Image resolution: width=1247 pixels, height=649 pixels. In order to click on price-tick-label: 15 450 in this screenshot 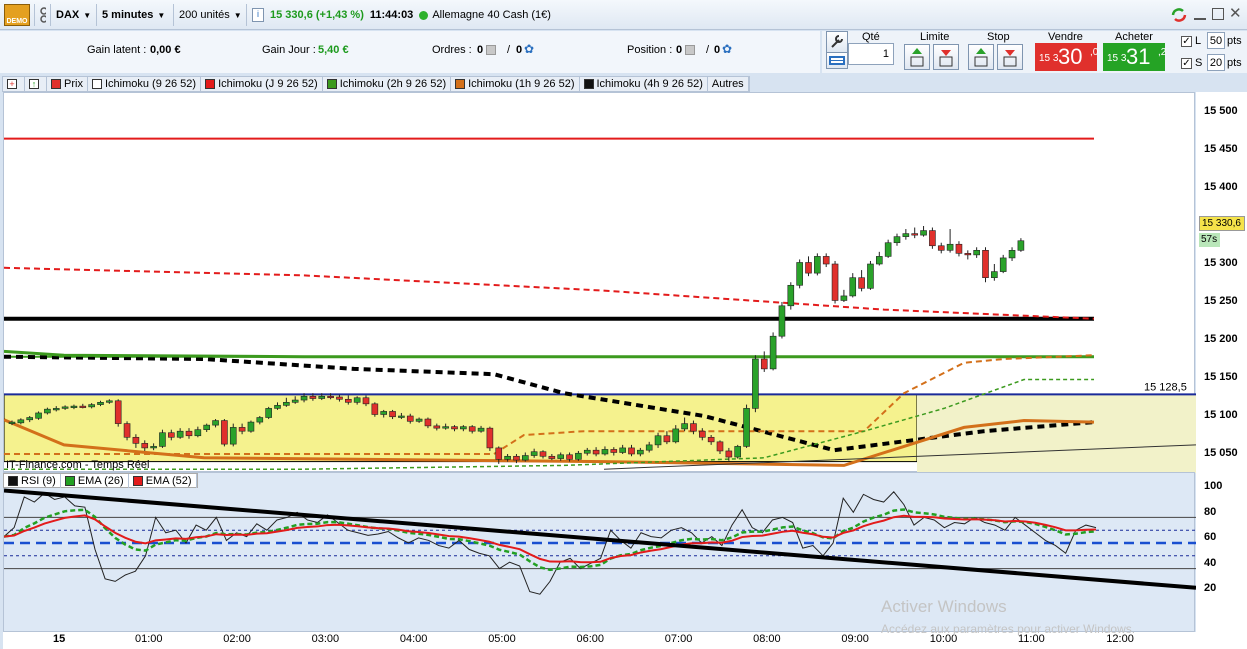, I will do `click(1221, 149)`.